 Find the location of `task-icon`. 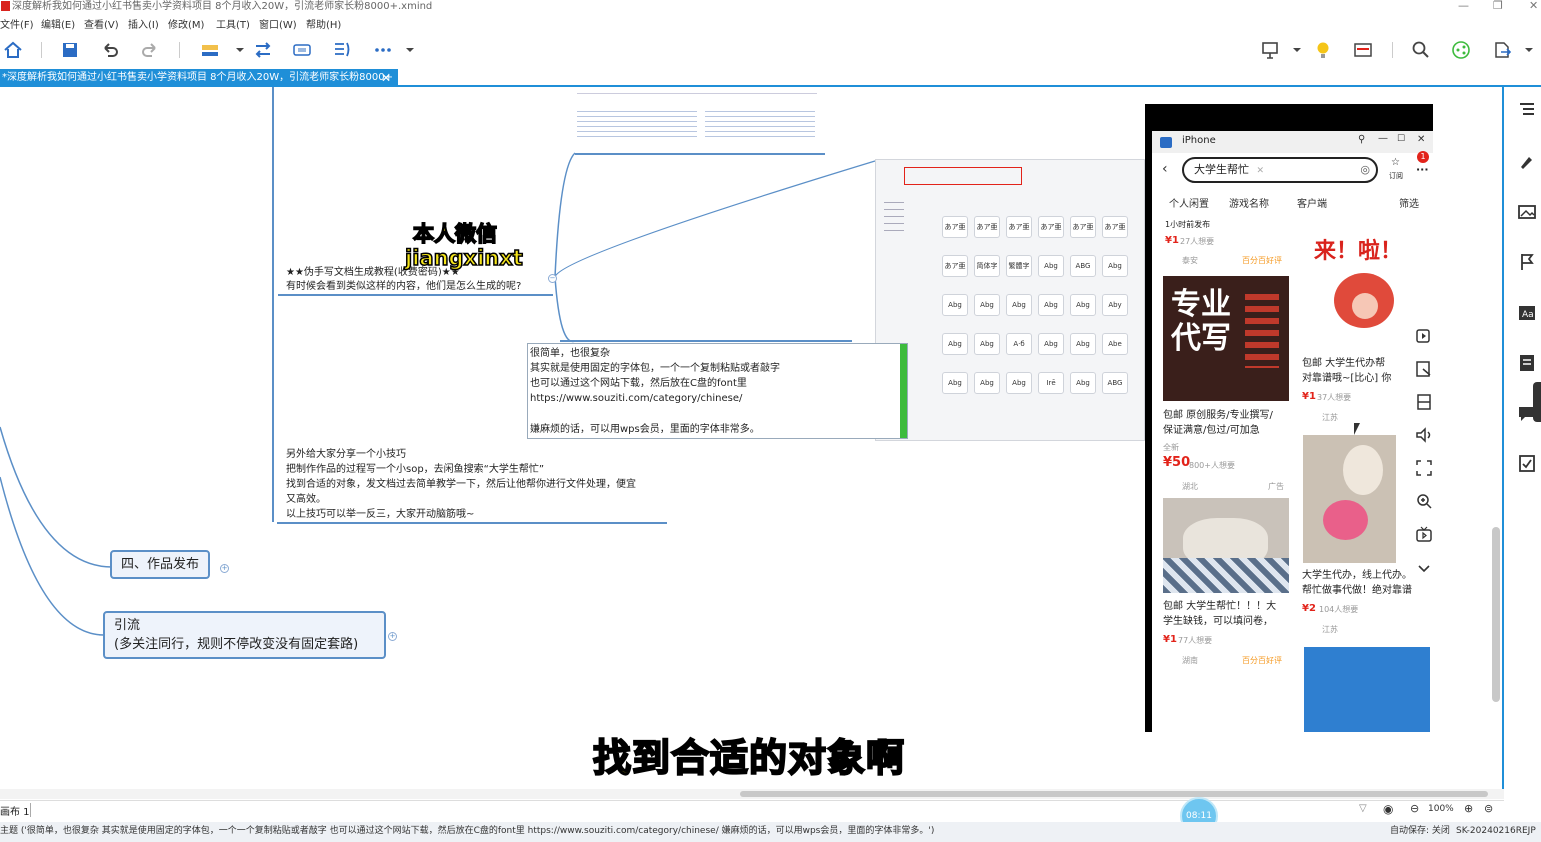

task-icon is located at coordinates (1527, 463).